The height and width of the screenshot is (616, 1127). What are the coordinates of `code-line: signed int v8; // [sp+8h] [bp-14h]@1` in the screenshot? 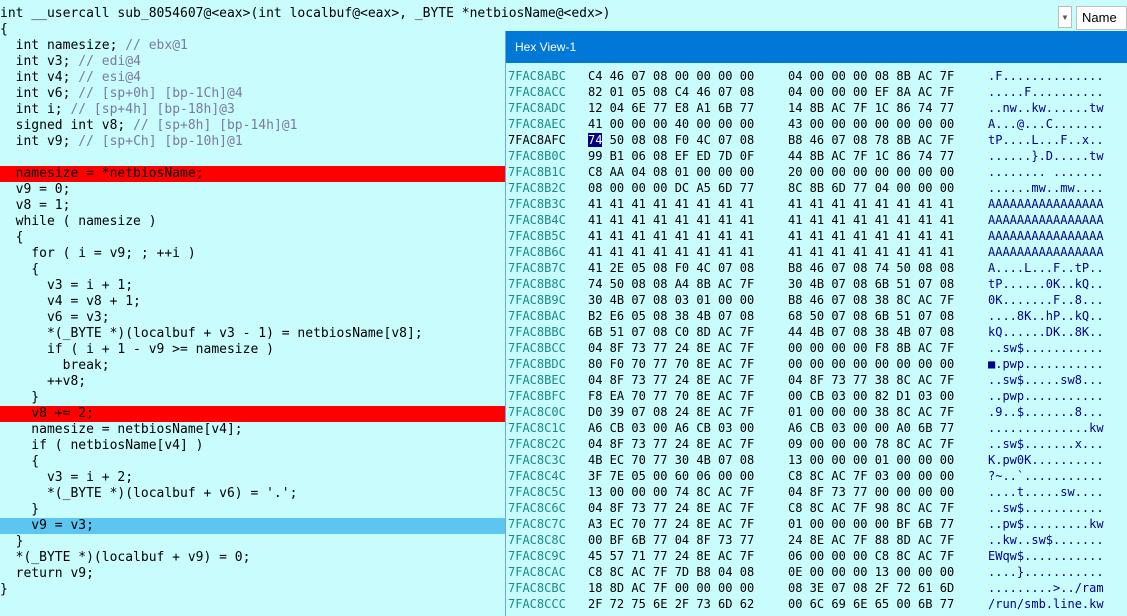 It's located at (255, 126).